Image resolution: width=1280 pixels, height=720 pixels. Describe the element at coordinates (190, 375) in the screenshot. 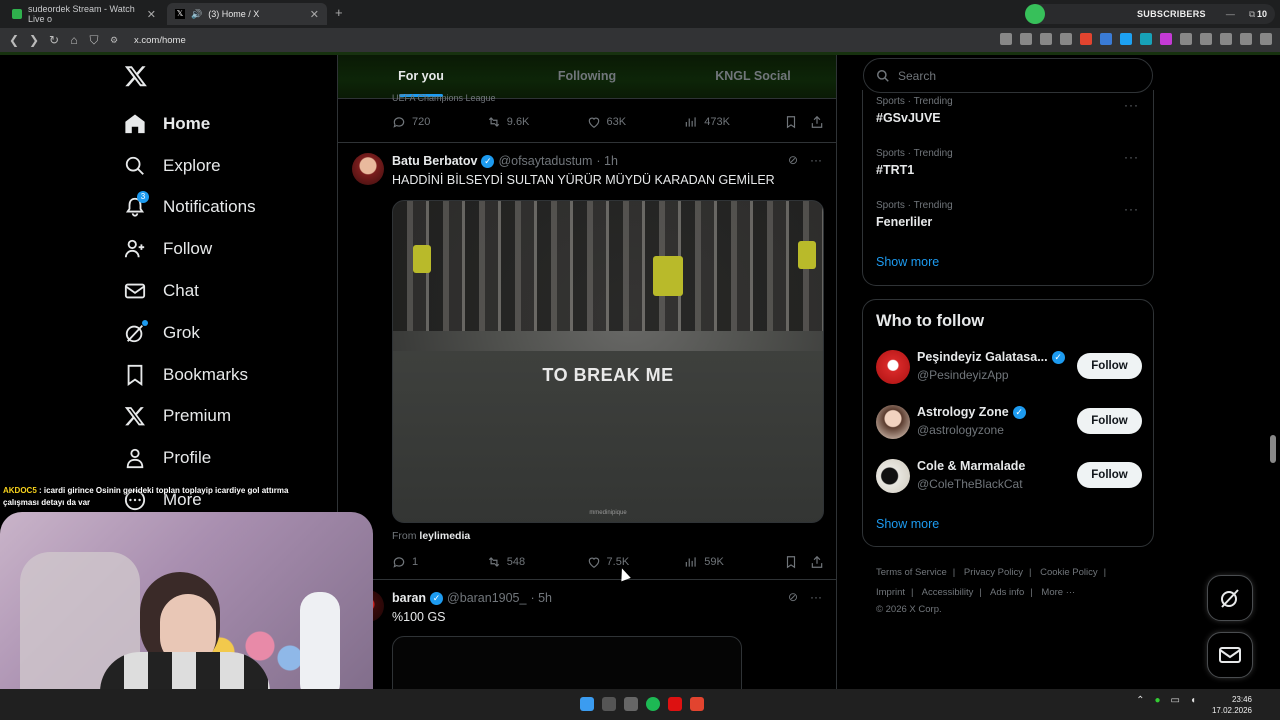

I see `nav-item-bookmarks: Bookmarks` at that location.